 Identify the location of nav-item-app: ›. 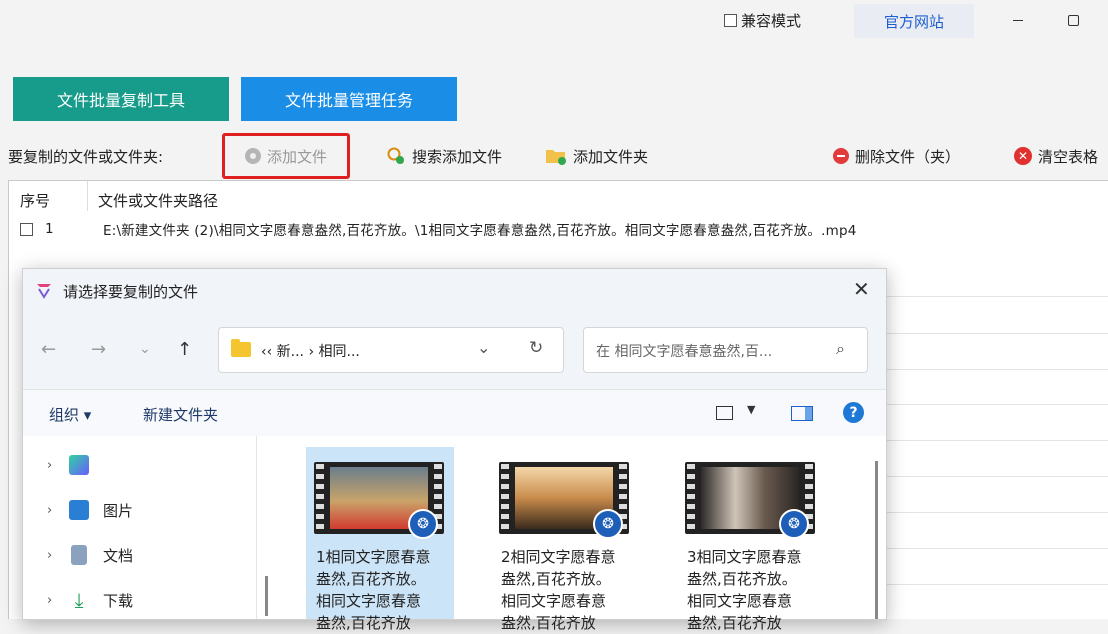
(75, 465).